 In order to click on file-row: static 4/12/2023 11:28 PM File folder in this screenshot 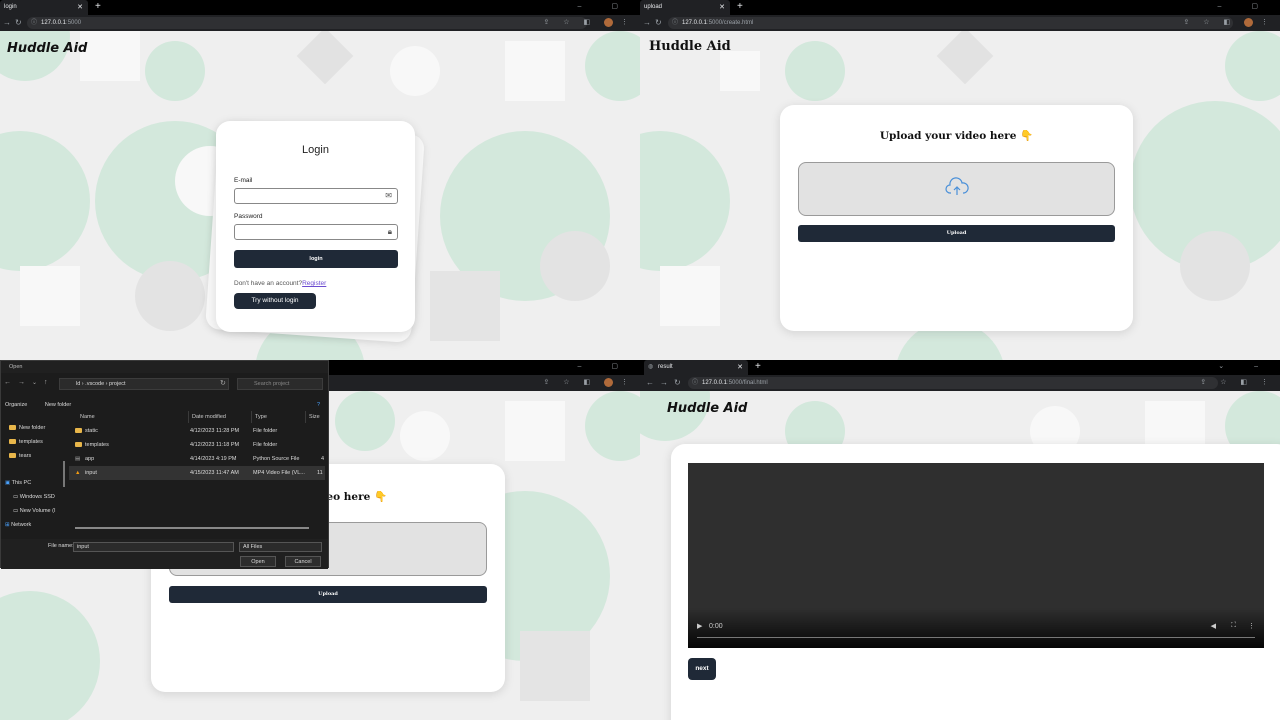, I will do `click(197, 431)`.